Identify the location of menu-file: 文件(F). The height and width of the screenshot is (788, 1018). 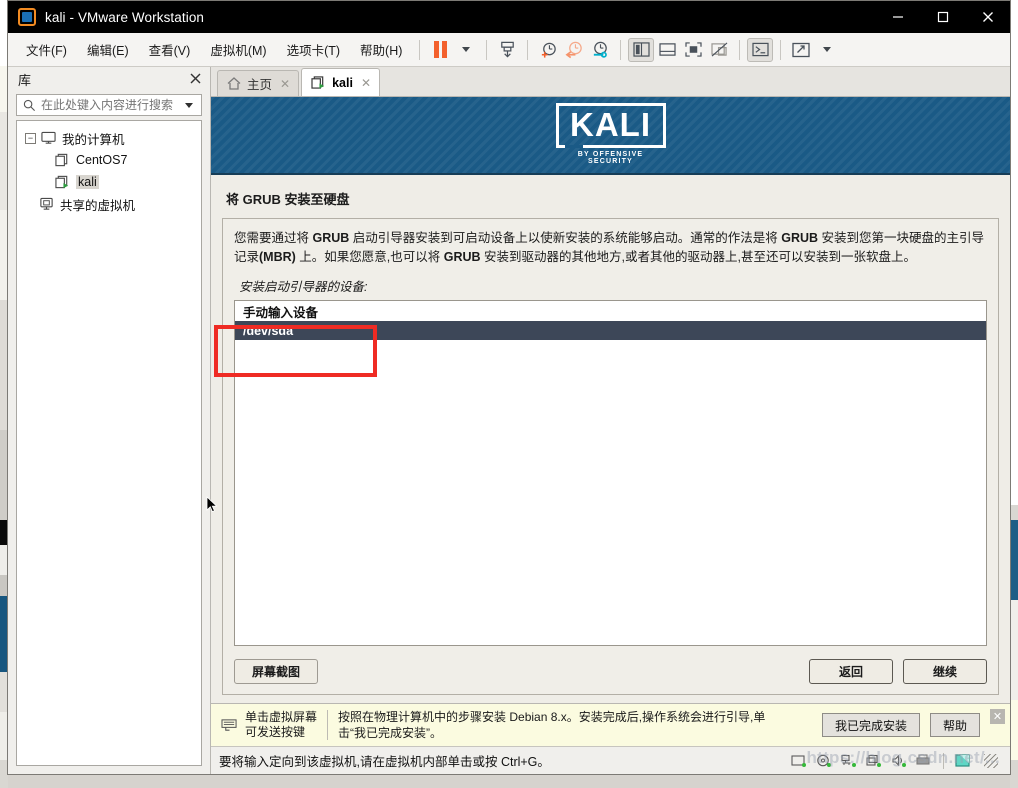
(46, 49).